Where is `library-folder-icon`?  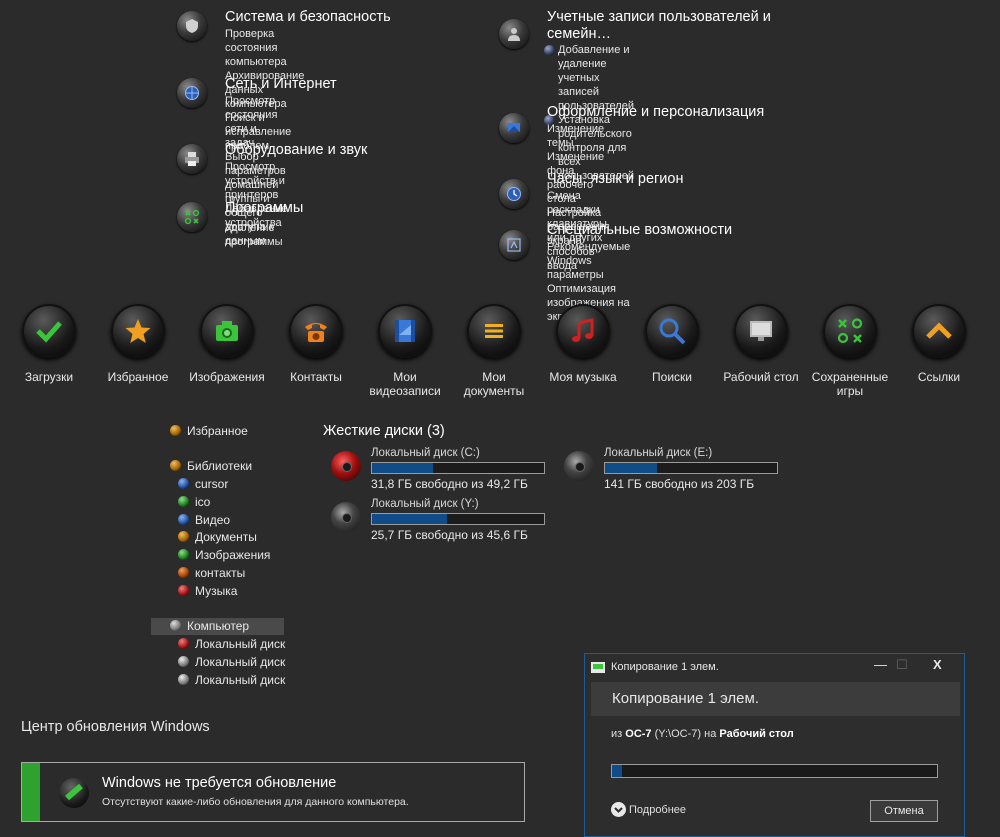
library-folder-icon is located at coordinates (183, 501).